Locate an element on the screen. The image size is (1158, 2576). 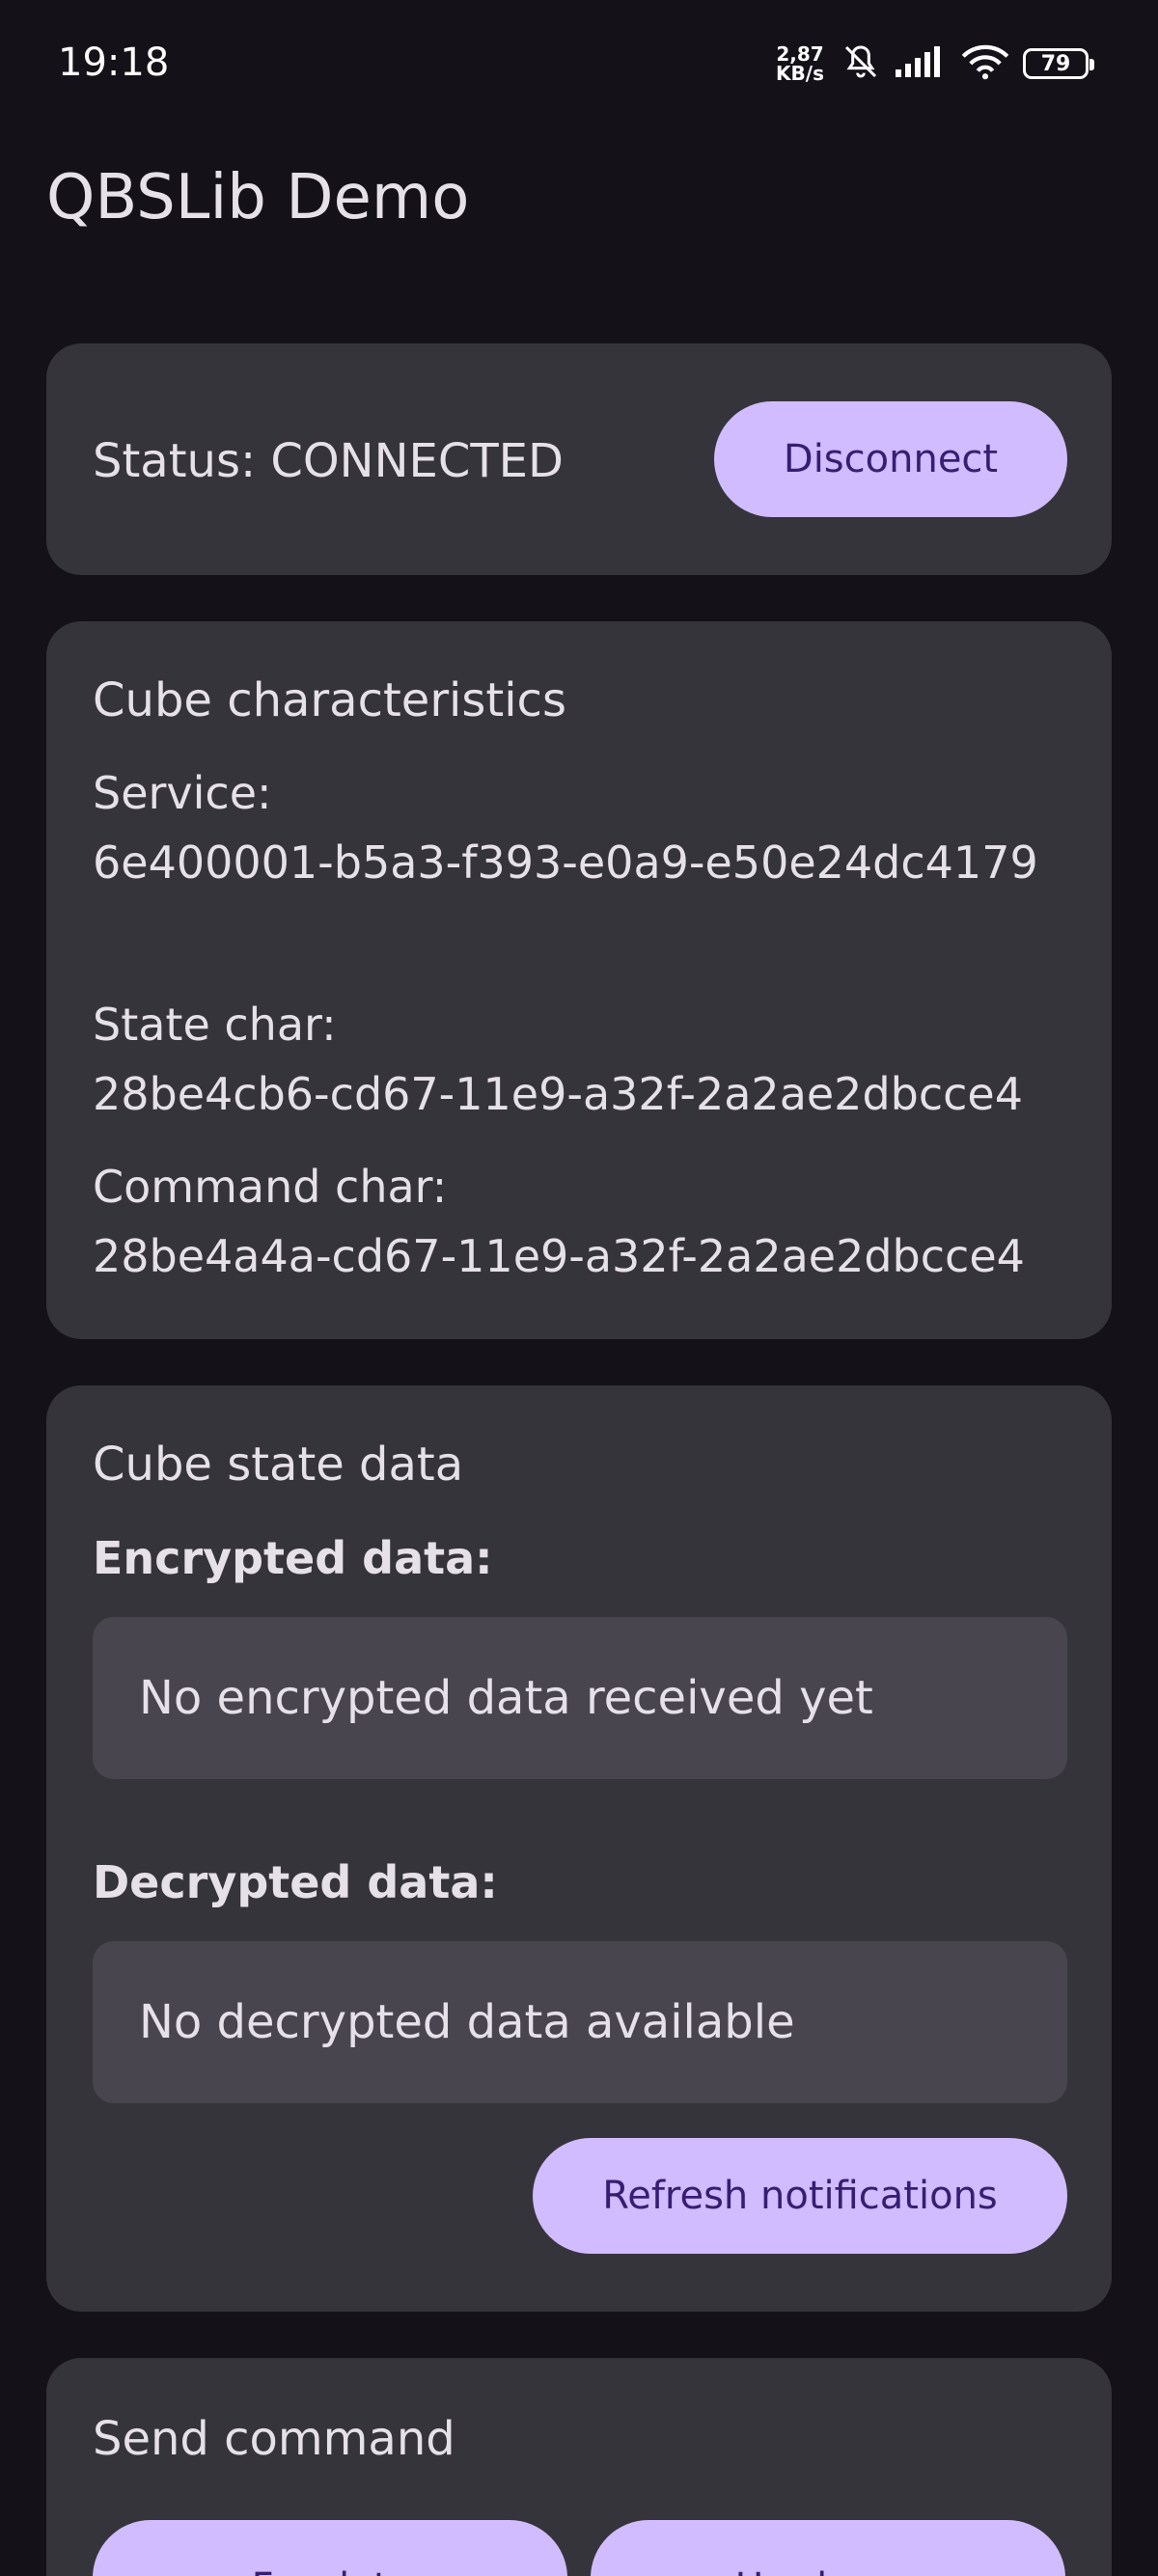
service-label: Service: is located at coordinates (182, 793).